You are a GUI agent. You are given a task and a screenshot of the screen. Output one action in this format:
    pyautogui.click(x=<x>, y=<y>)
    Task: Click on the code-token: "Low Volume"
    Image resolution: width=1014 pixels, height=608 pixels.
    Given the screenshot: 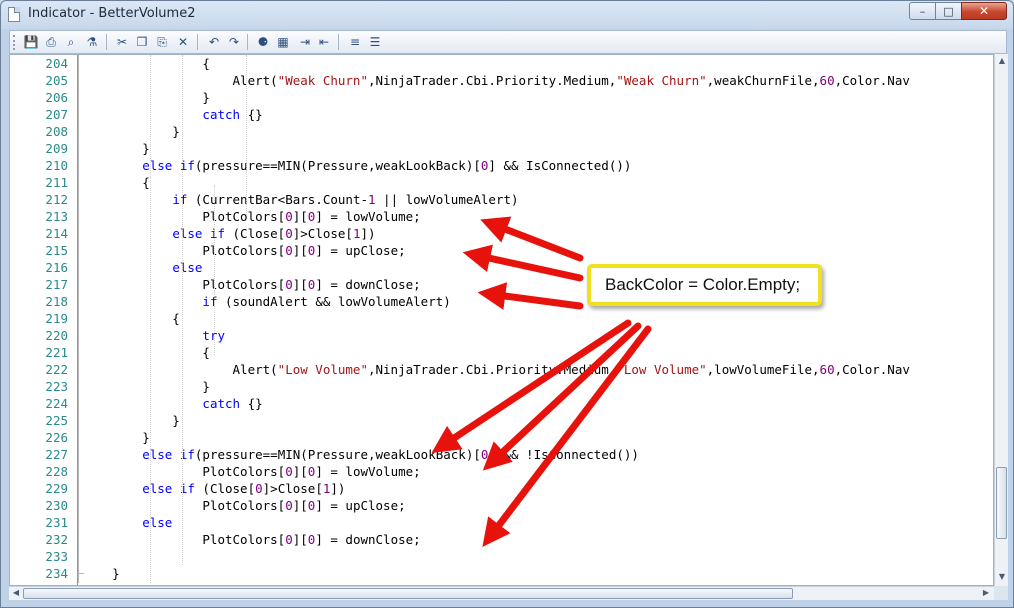 What is the action you would take?
    pyautogui.click(x=322, y=369)
    